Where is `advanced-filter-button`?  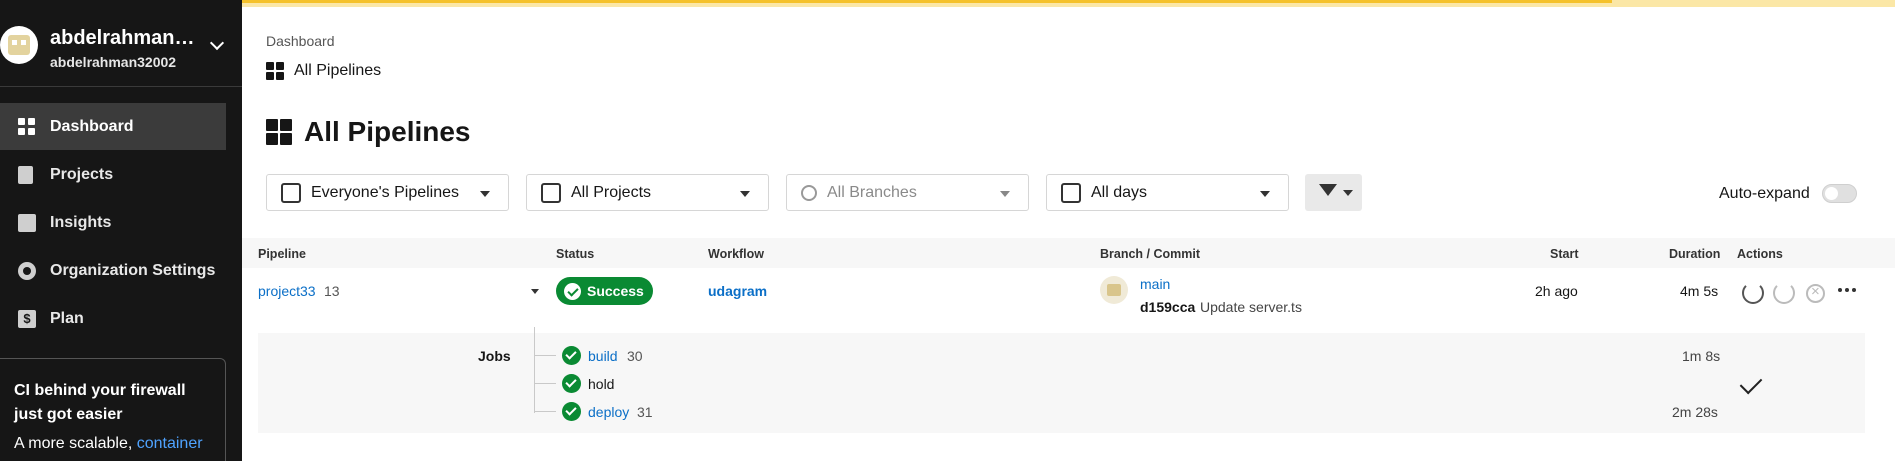 advanced-filter-button is located at coordinates (1333, 192).